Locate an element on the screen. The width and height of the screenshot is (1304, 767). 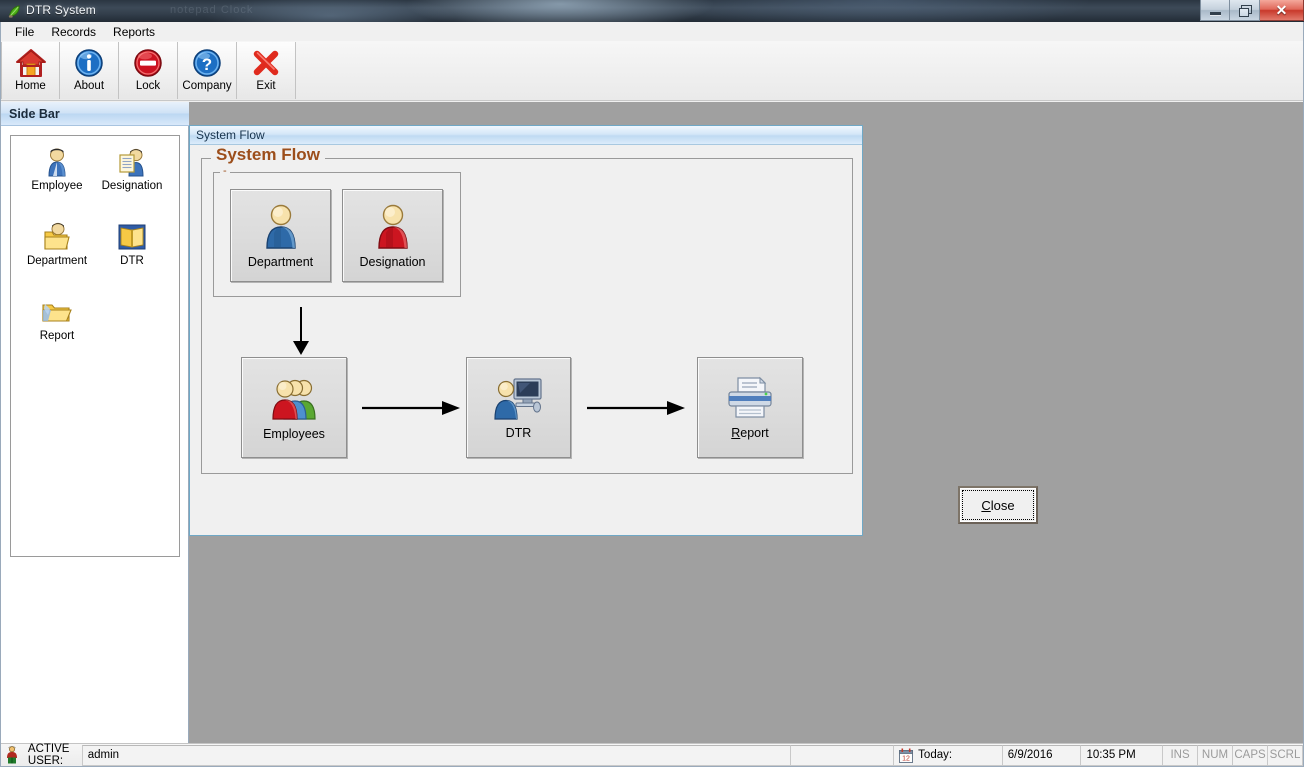
person-blue-icon is located at coordinates (281, 227).